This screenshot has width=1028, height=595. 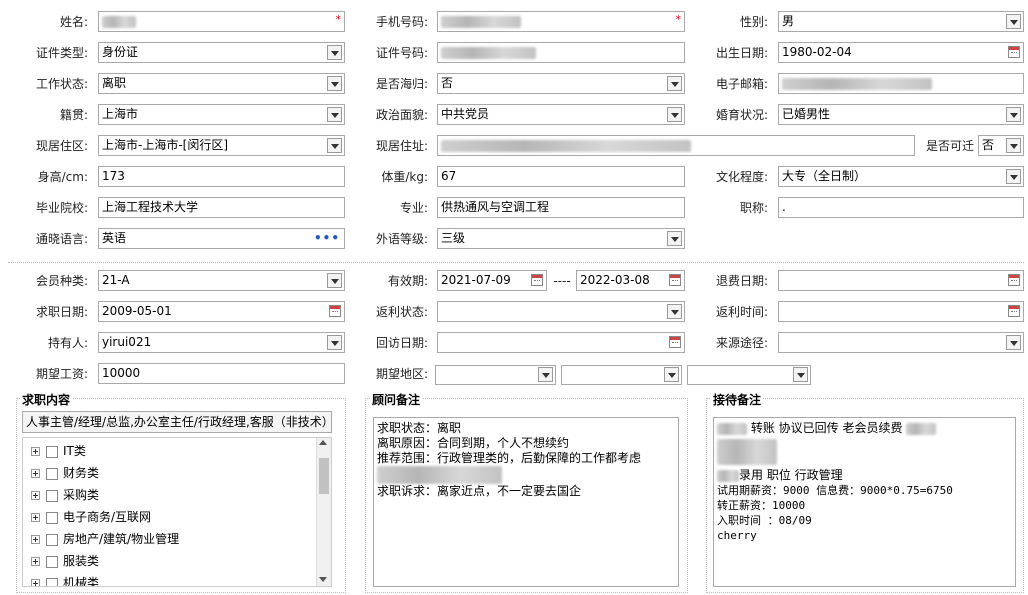 I want to click on tree-item-machinery: 机械类, so click(x=65, y=579).